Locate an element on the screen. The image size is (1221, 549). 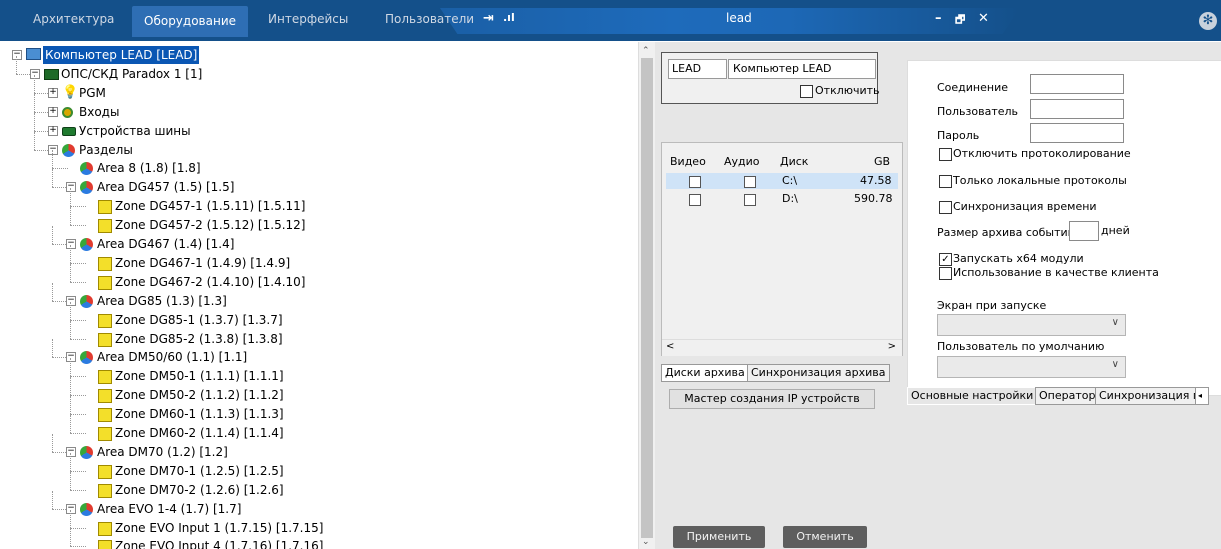
tree-item: − Area DM70 (1.2) [1.2] is located at coordinates (318, 447).